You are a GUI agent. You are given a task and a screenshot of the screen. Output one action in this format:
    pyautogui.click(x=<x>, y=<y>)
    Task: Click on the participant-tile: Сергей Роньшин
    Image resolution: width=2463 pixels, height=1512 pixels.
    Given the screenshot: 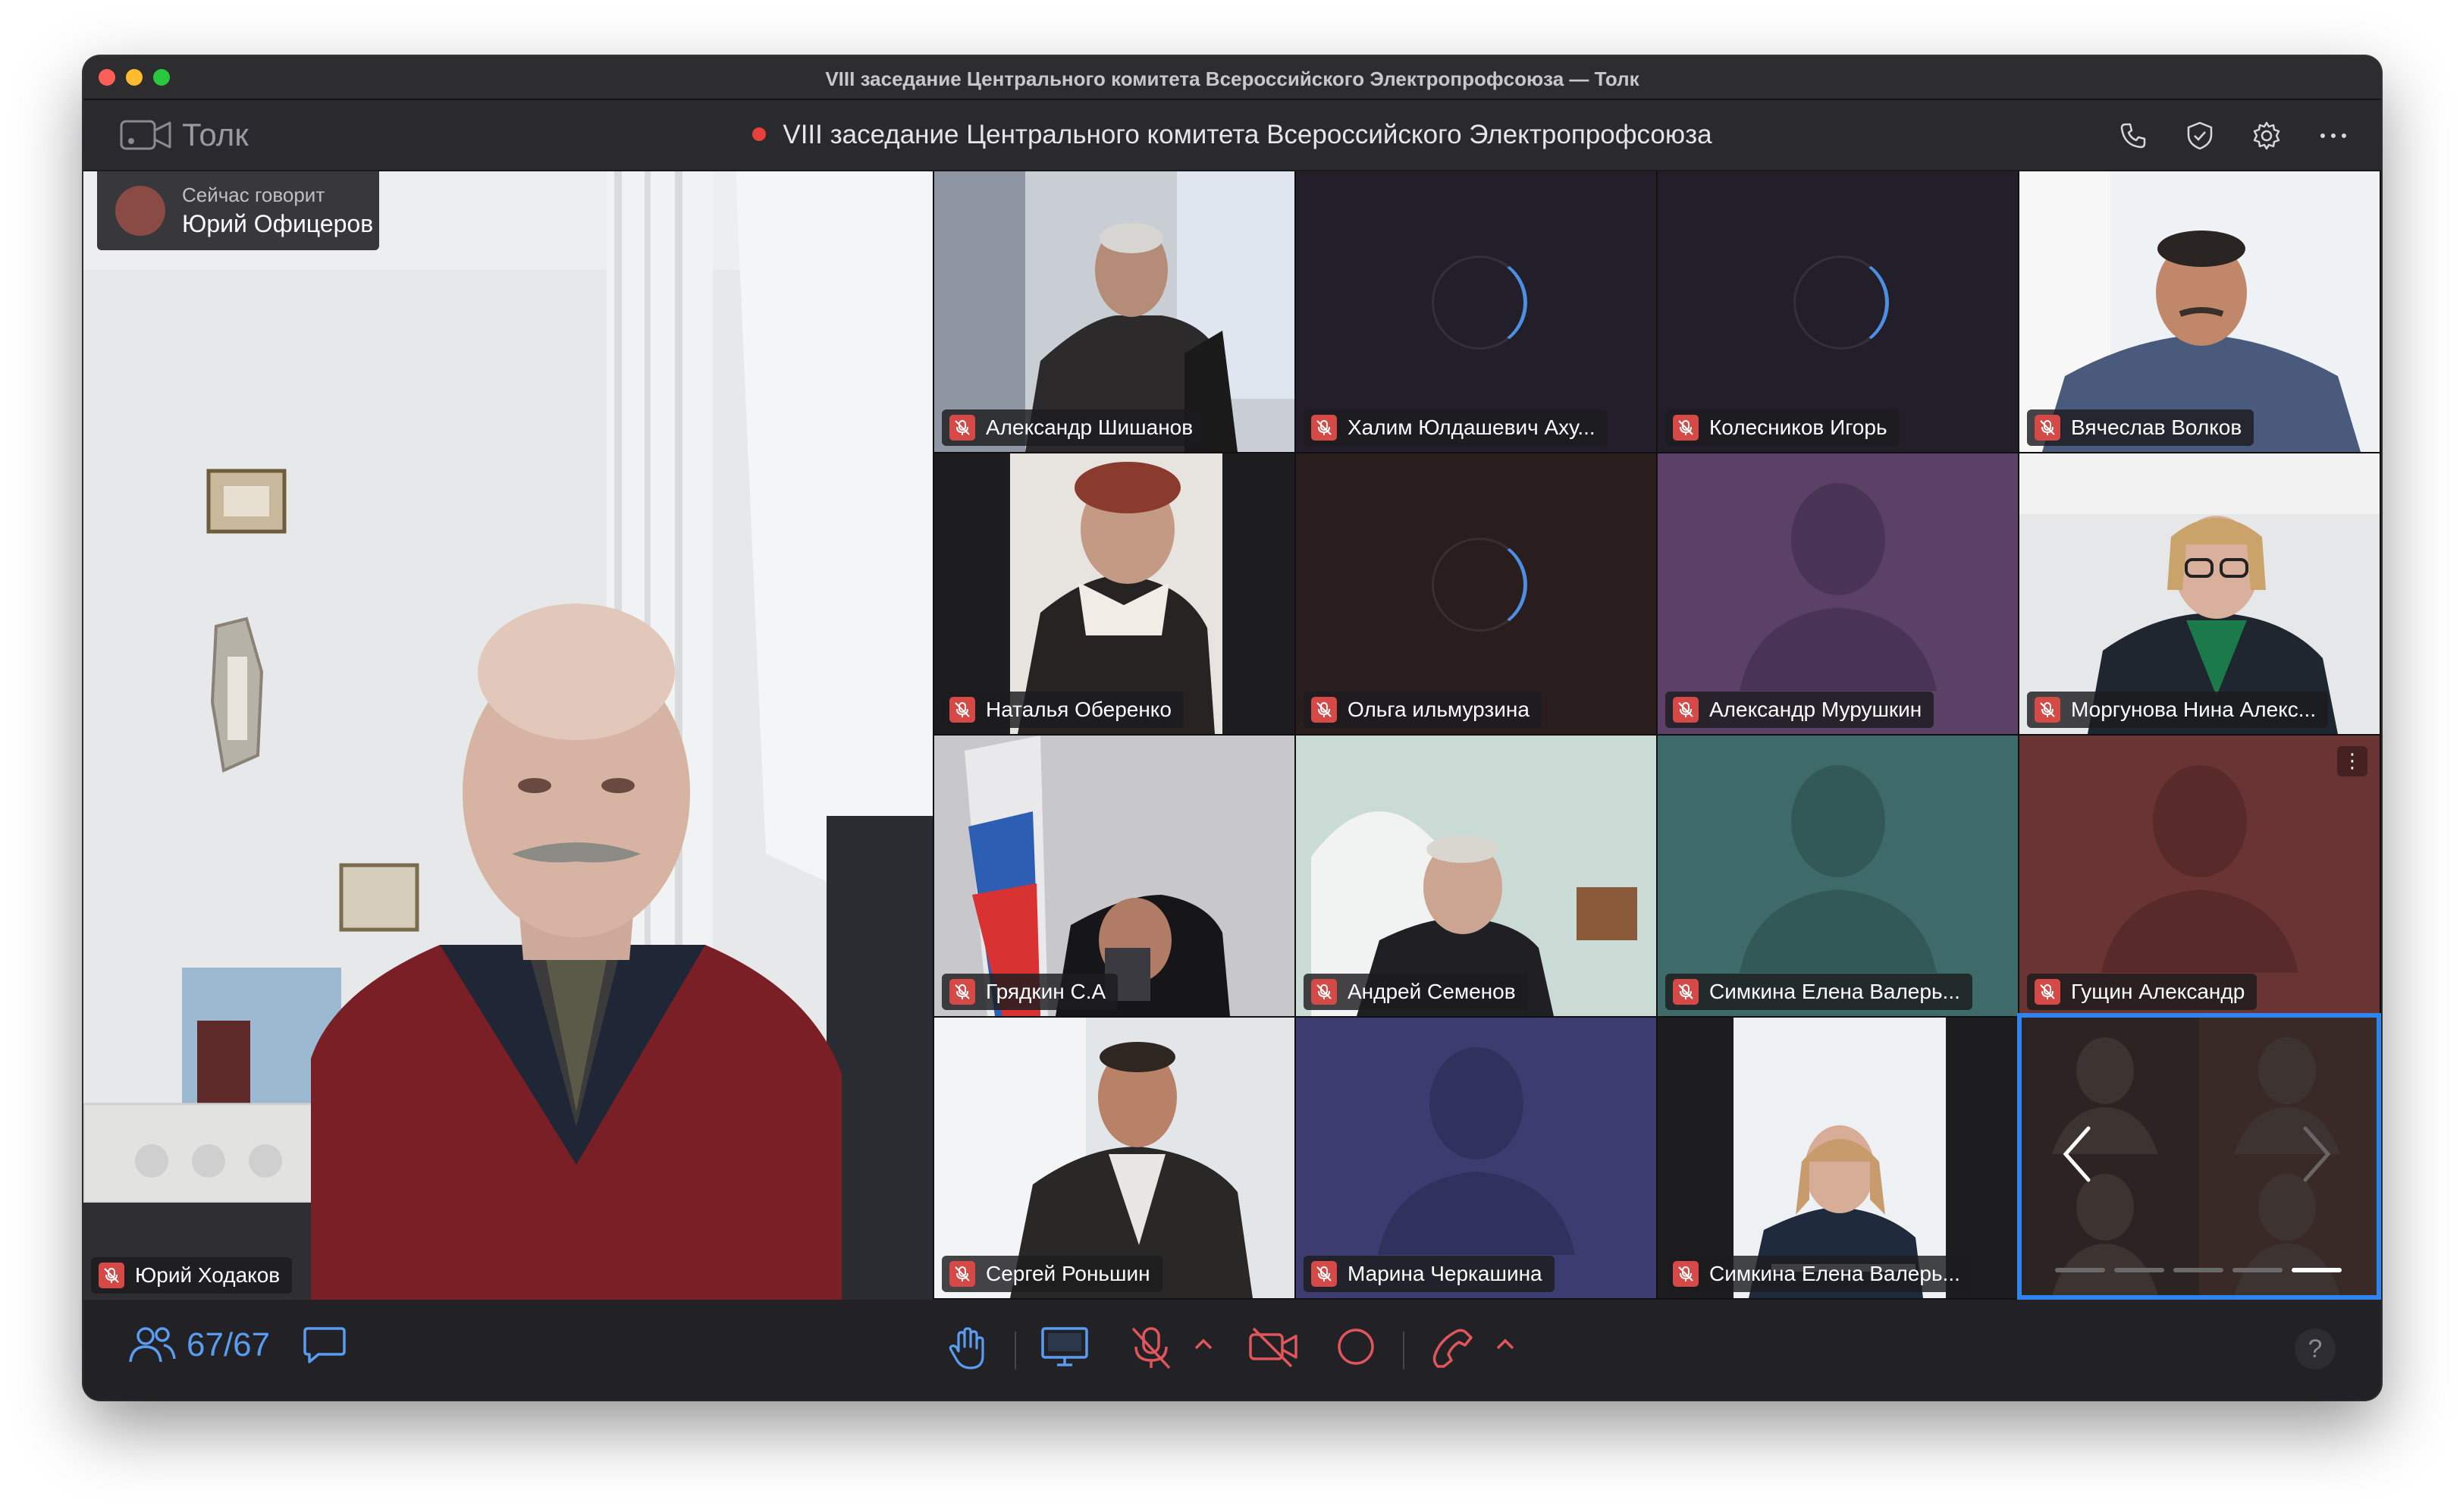 What is the action you would take?
    pyautogui.click(x=1114, y=1158)
    